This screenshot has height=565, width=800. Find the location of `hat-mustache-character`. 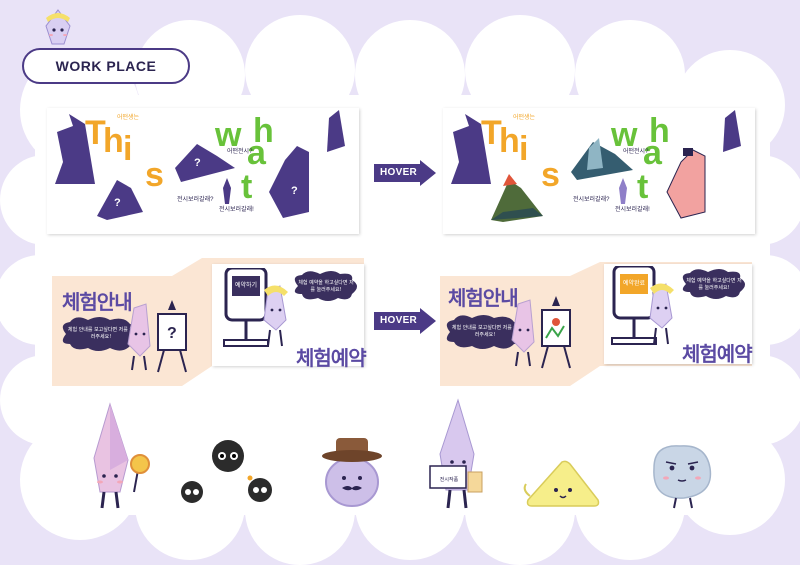

hat-mustache-character is located at coordinates (352, 472).